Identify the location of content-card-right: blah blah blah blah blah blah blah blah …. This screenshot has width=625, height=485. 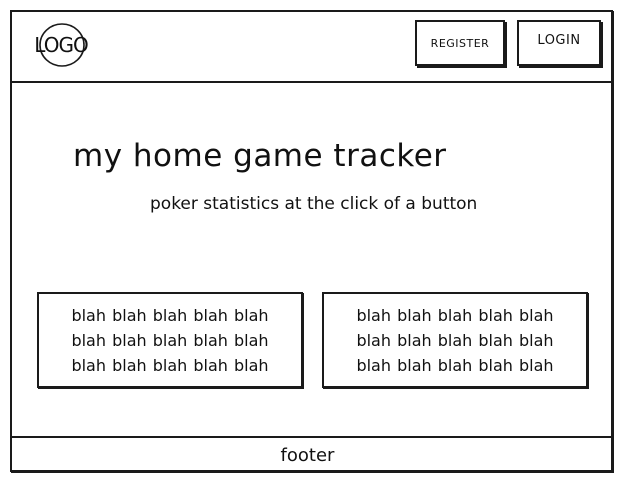
(455, 340).